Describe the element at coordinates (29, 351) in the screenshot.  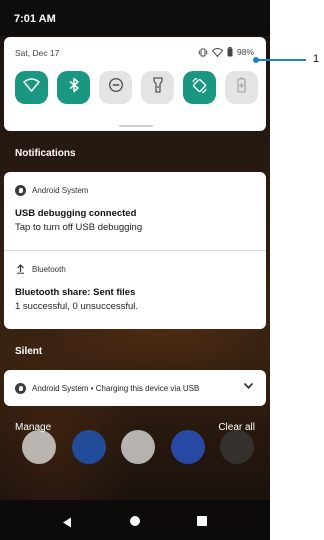
I see `silent-header: Silent` at that location.